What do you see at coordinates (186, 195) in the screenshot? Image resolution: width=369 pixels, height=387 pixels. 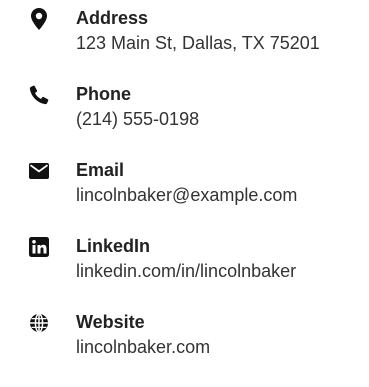 I see `email-value: lincolnbaker@example.com` at bounding box center [186, 195].